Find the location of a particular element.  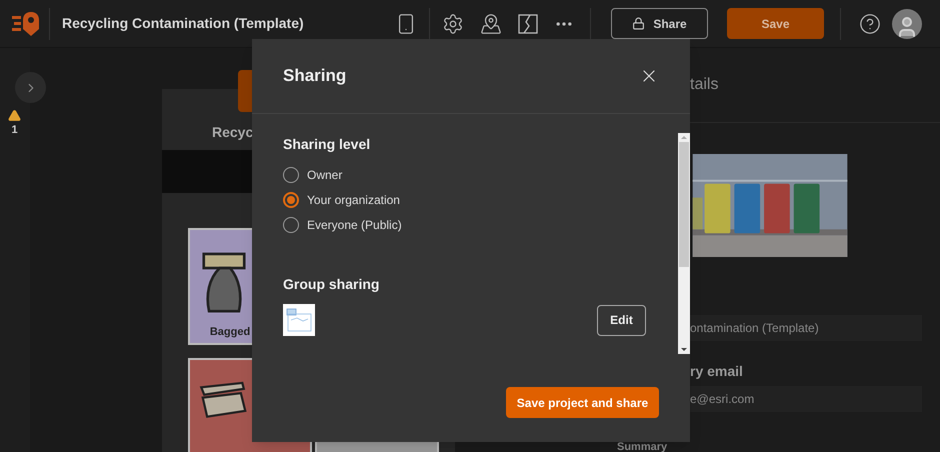

scrollbar-thumb is located at coordinates (684, 204).